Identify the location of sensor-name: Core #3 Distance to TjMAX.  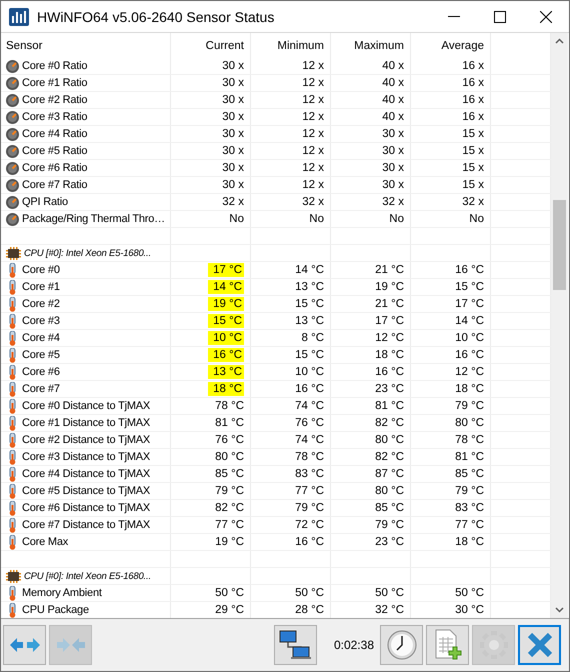
(86, 457).